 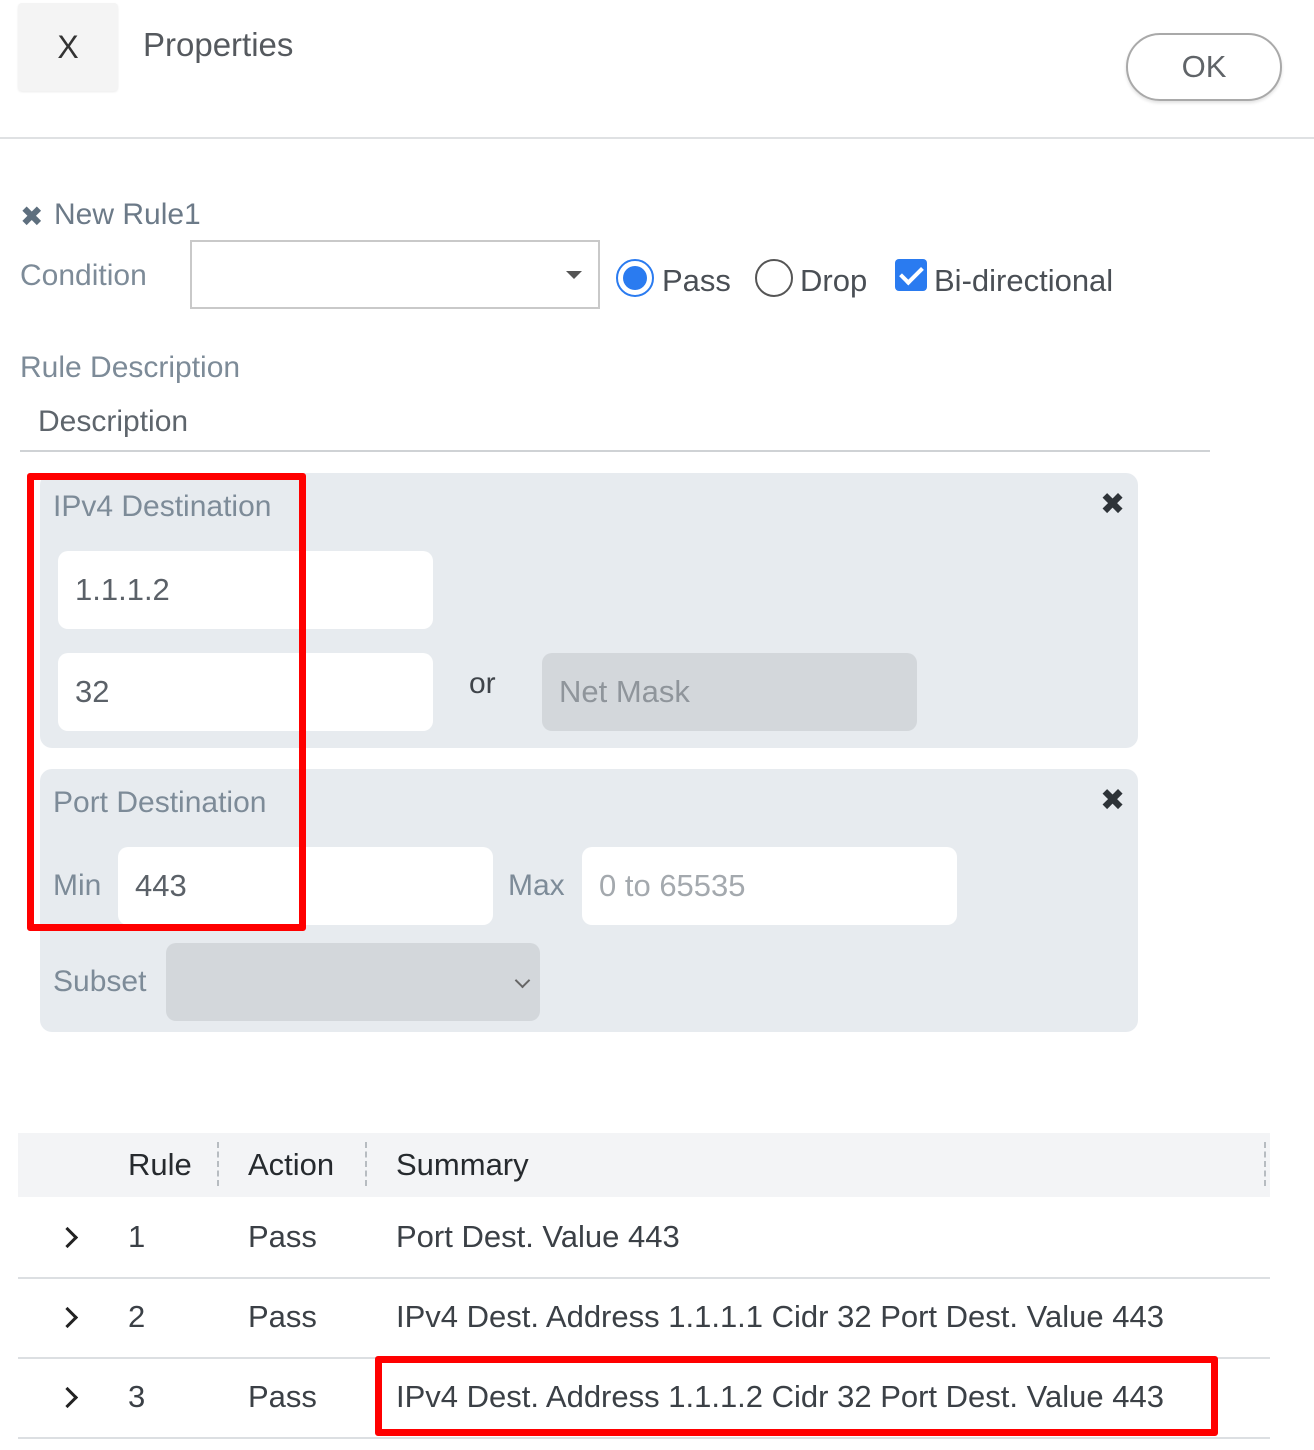 I want to click on highlight-box, so click(x=166, y=702).